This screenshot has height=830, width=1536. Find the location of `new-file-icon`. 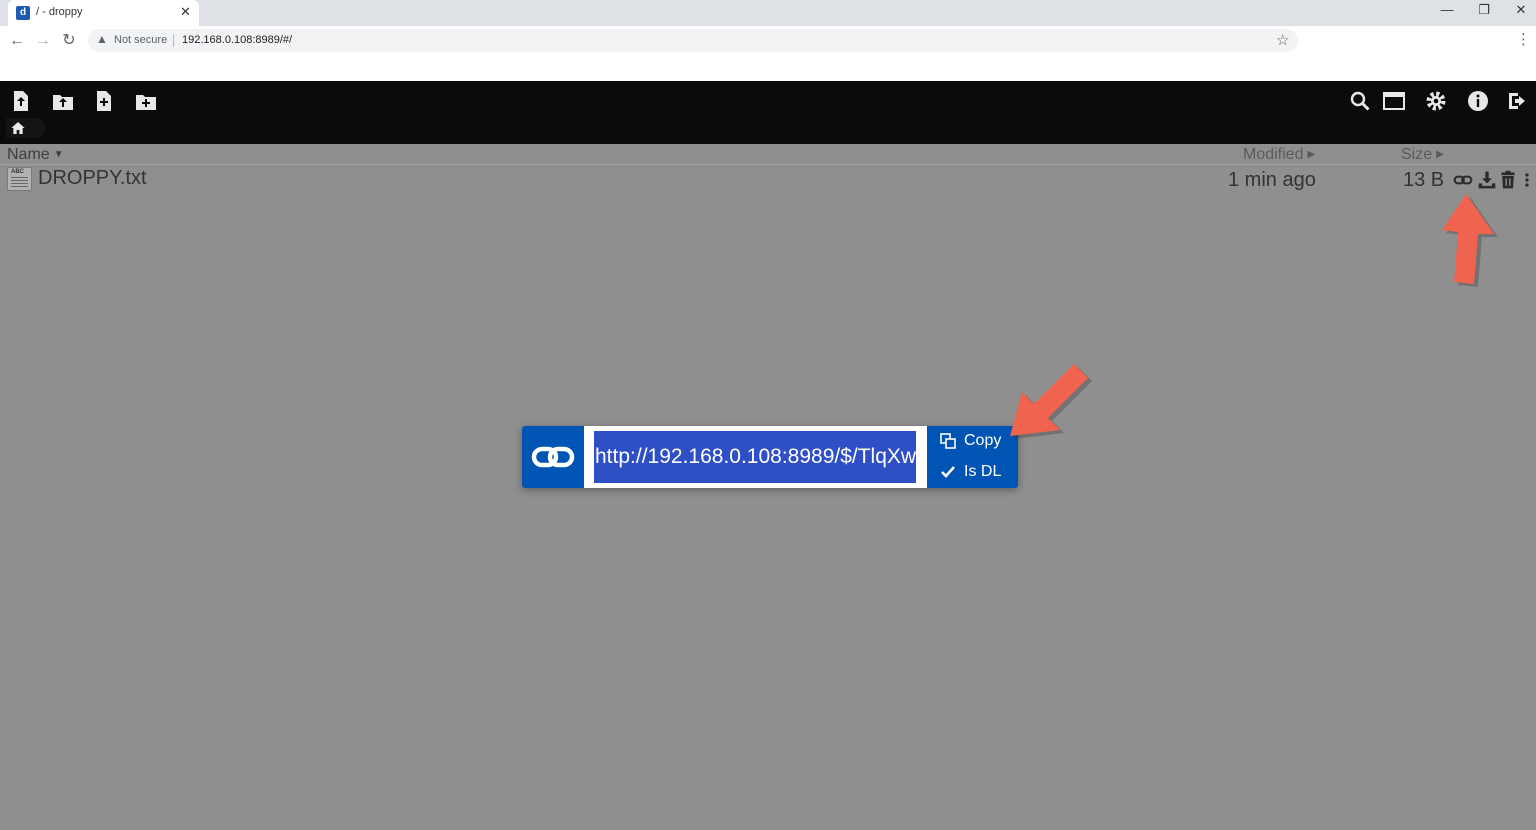

new-file-icon is located at coordinates (104, 101).